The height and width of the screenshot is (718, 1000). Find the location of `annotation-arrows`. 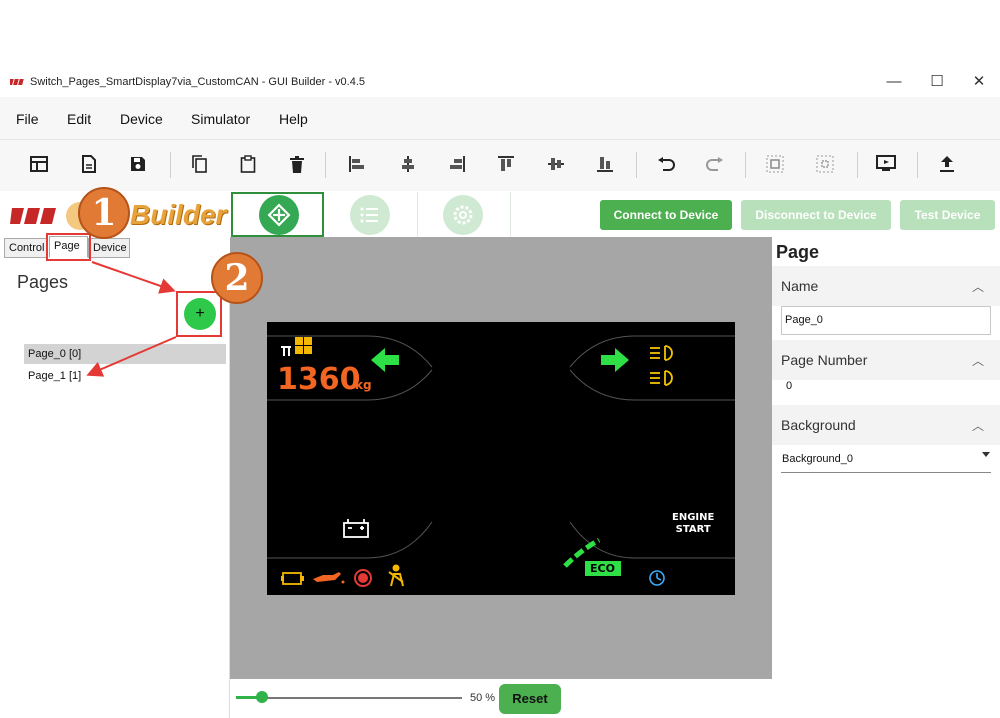

annotation-arrows is located at coordinates (131, 319).